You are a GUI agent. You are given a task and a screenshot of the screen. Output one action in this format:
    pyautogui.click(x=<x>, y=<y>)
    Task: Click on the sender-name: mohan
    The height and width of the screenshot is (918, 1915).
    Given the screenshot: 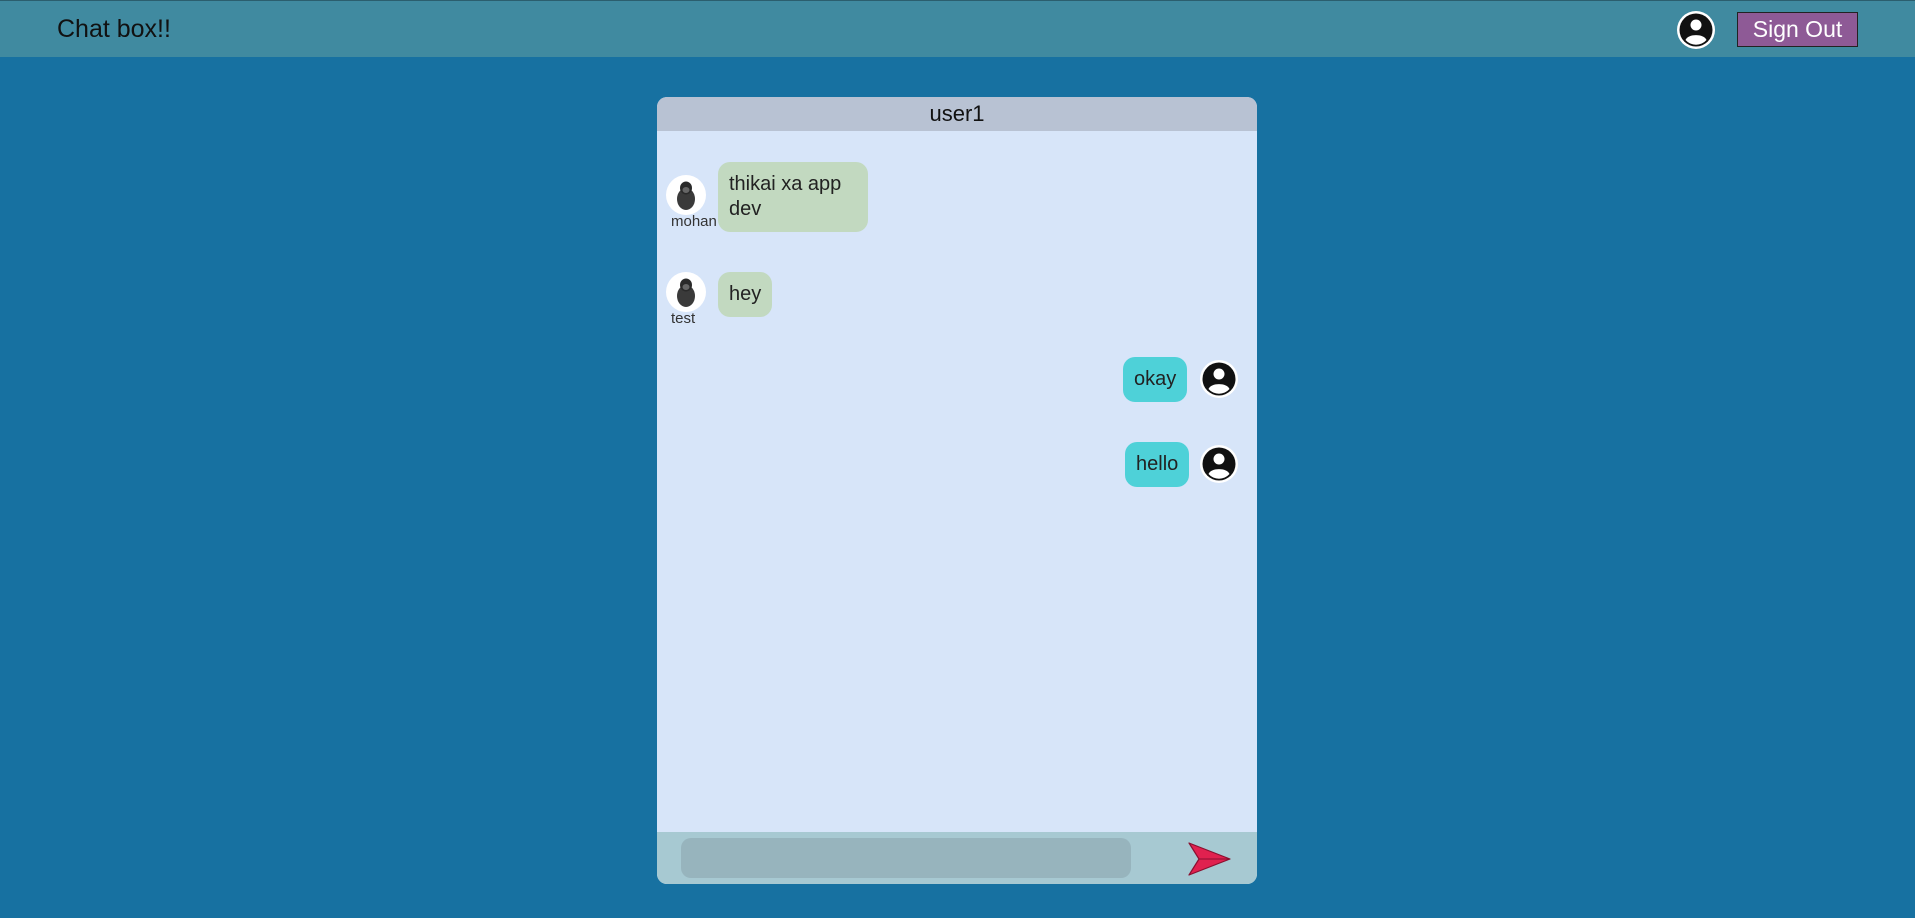 What is the action you would take?
    pyautogui.click(x=694, y=221)
    